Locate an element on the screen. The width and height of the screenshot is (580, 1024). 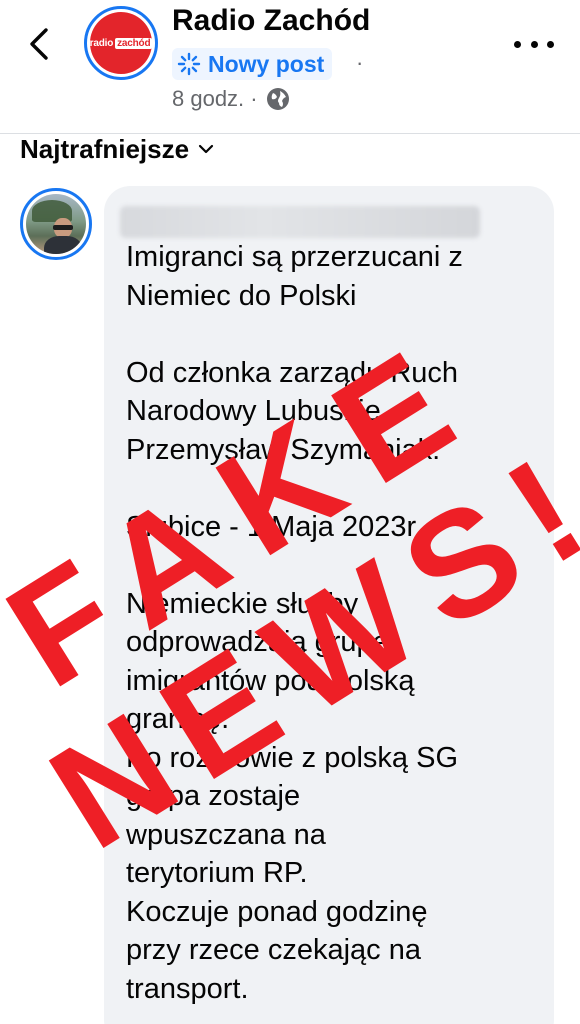
sort-label: Najtrafniejsze is located at coordinates (105, 148).